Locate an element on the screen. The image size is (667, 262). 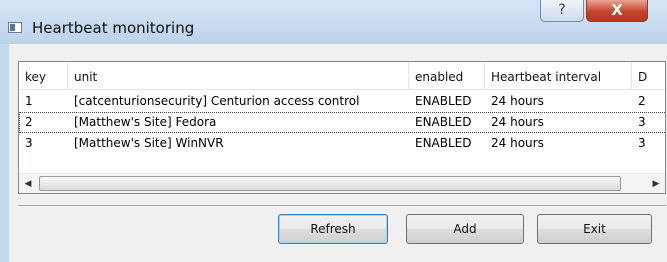
close-button: X is located at coordinates (617, 11).